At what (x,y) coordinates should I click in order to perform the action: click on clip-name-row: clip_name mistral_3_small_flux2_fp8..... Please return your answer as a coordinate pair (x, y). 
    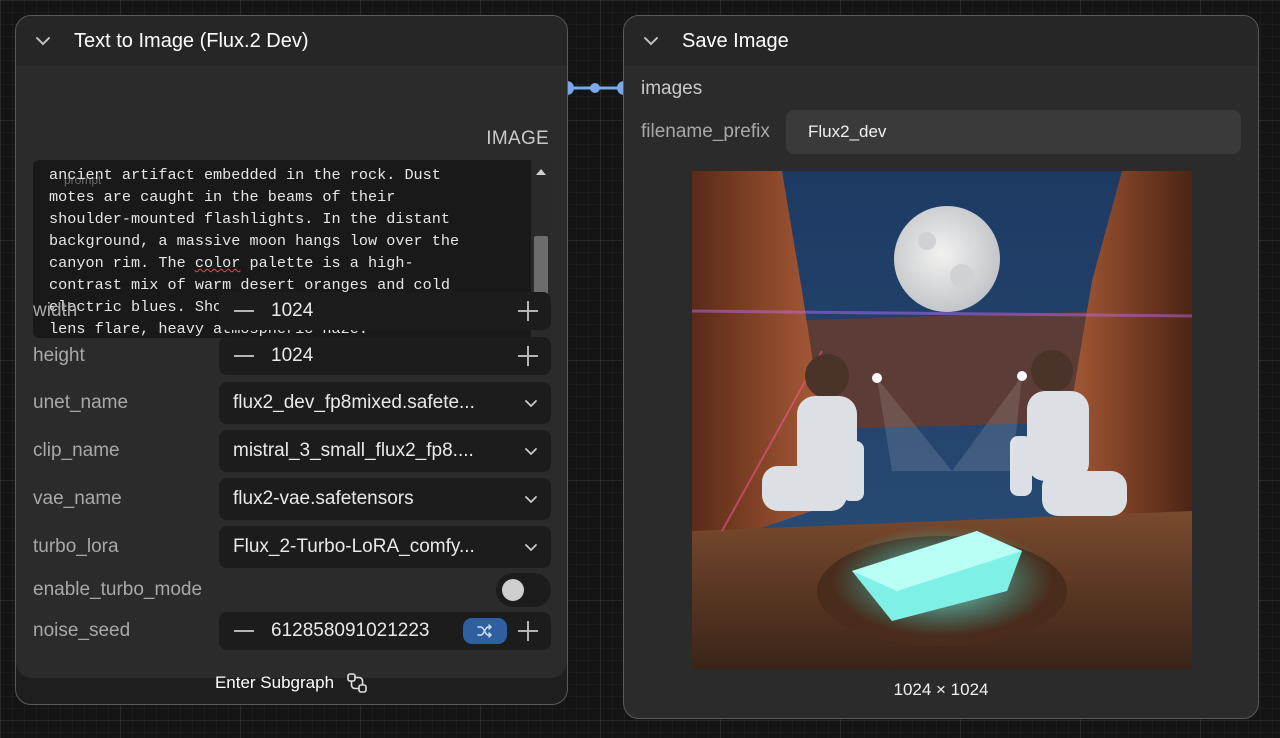
    Looking at the image, I should click on (292, 451).